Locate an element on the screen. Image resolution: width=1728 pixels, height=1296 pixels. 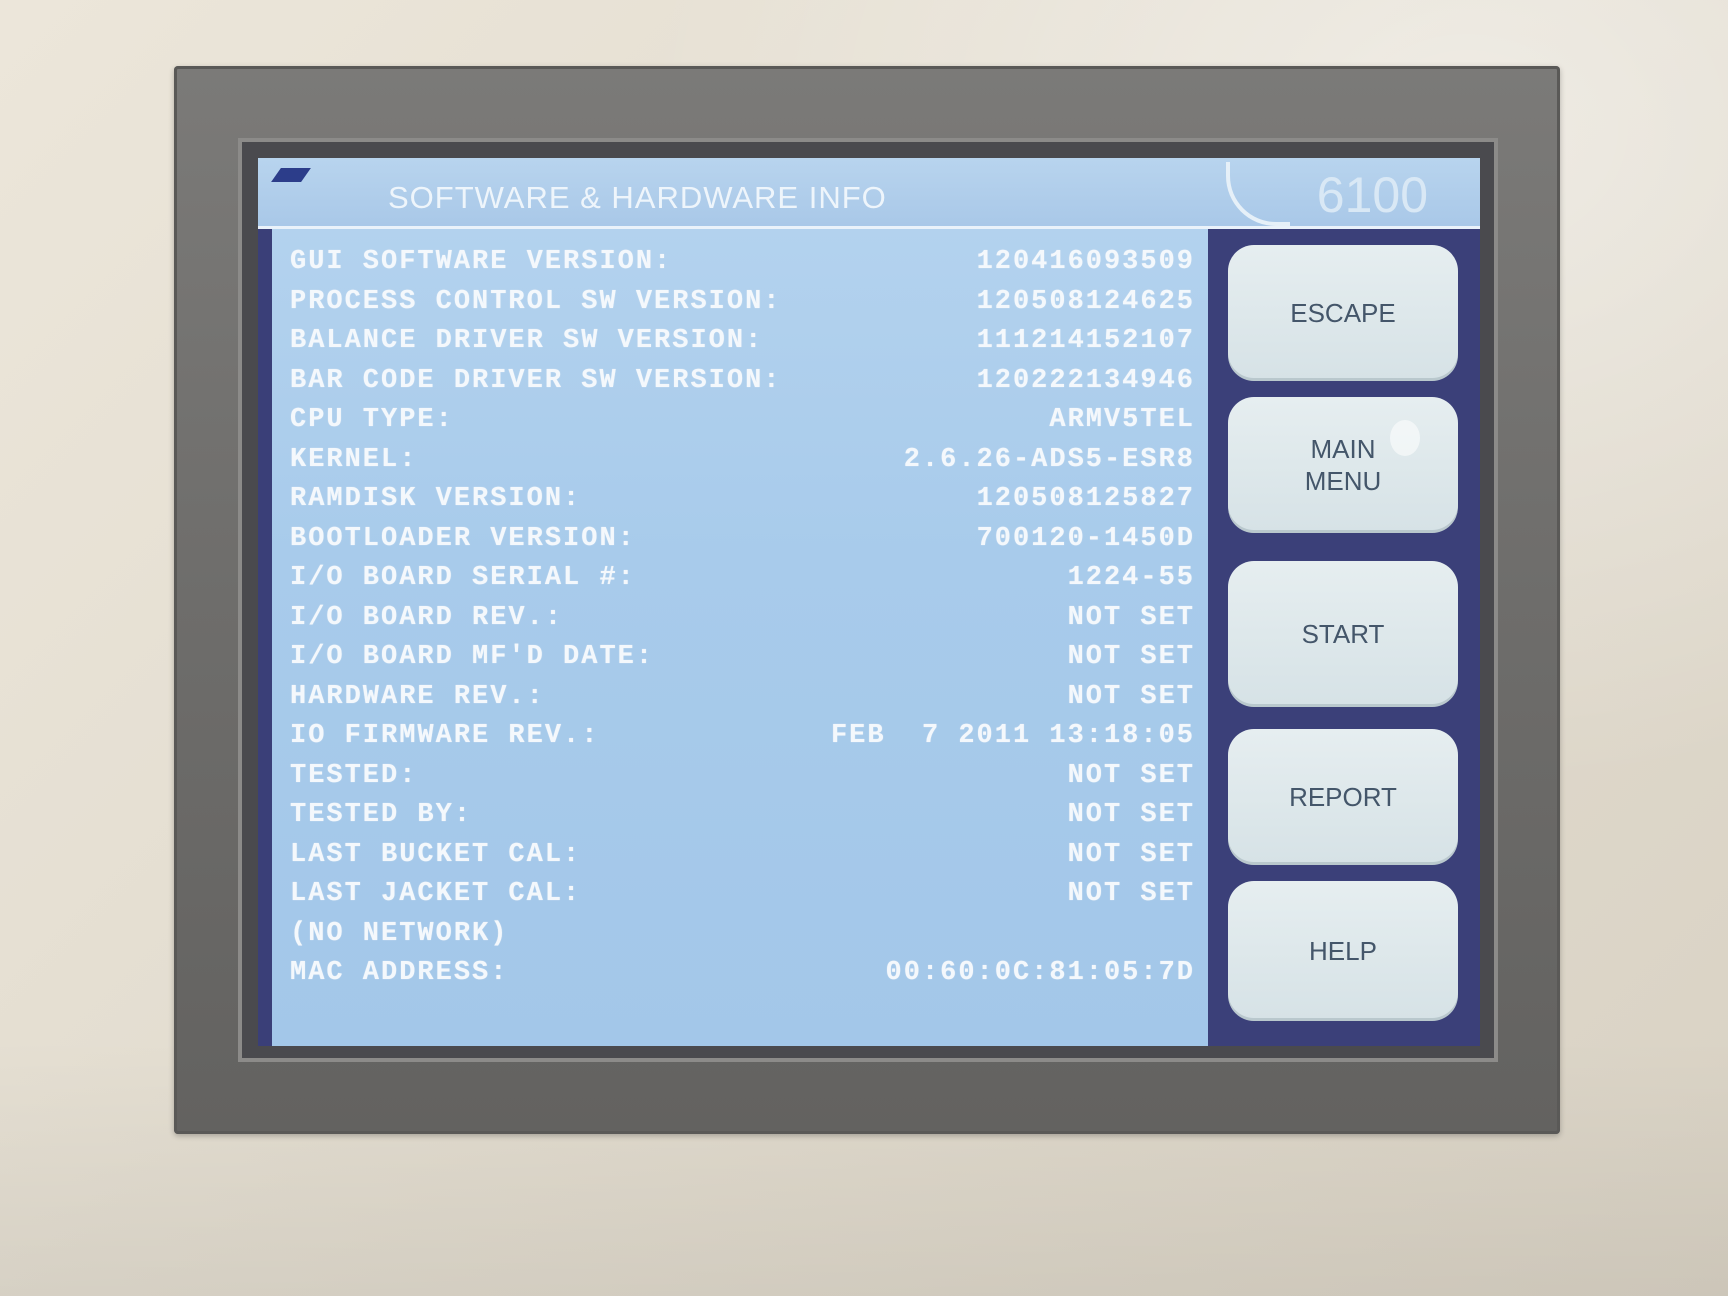
info-row-io-board-rev: I/O BOARD REV.: NOT SET is located at coordinates (742, 619).